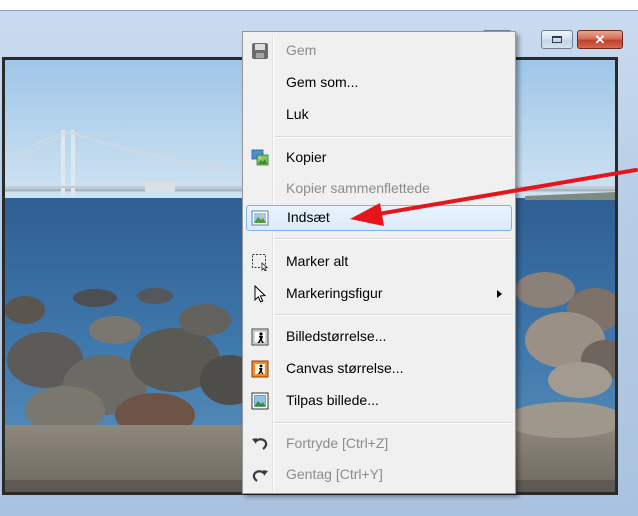  What do you see at coordinates (334, 474) in the screenshot?
I see `menu-item-label: Gentag [Ctrl+Y]` at bounding box center [334, 474].